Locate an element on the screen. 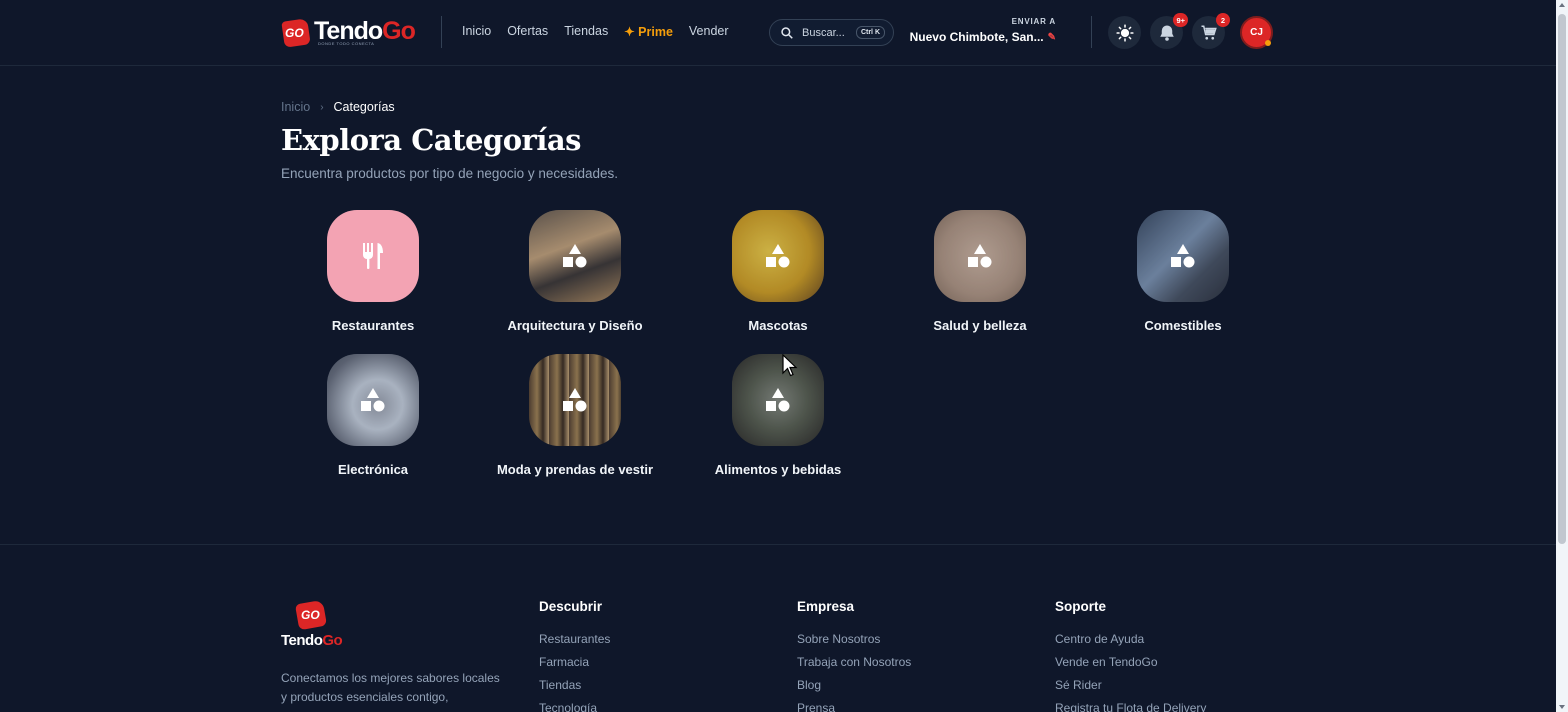 This screenshot has height=712, width=1568. category-arquitectura: Arquitectura y Diseño is located at coordinates (575, 271).